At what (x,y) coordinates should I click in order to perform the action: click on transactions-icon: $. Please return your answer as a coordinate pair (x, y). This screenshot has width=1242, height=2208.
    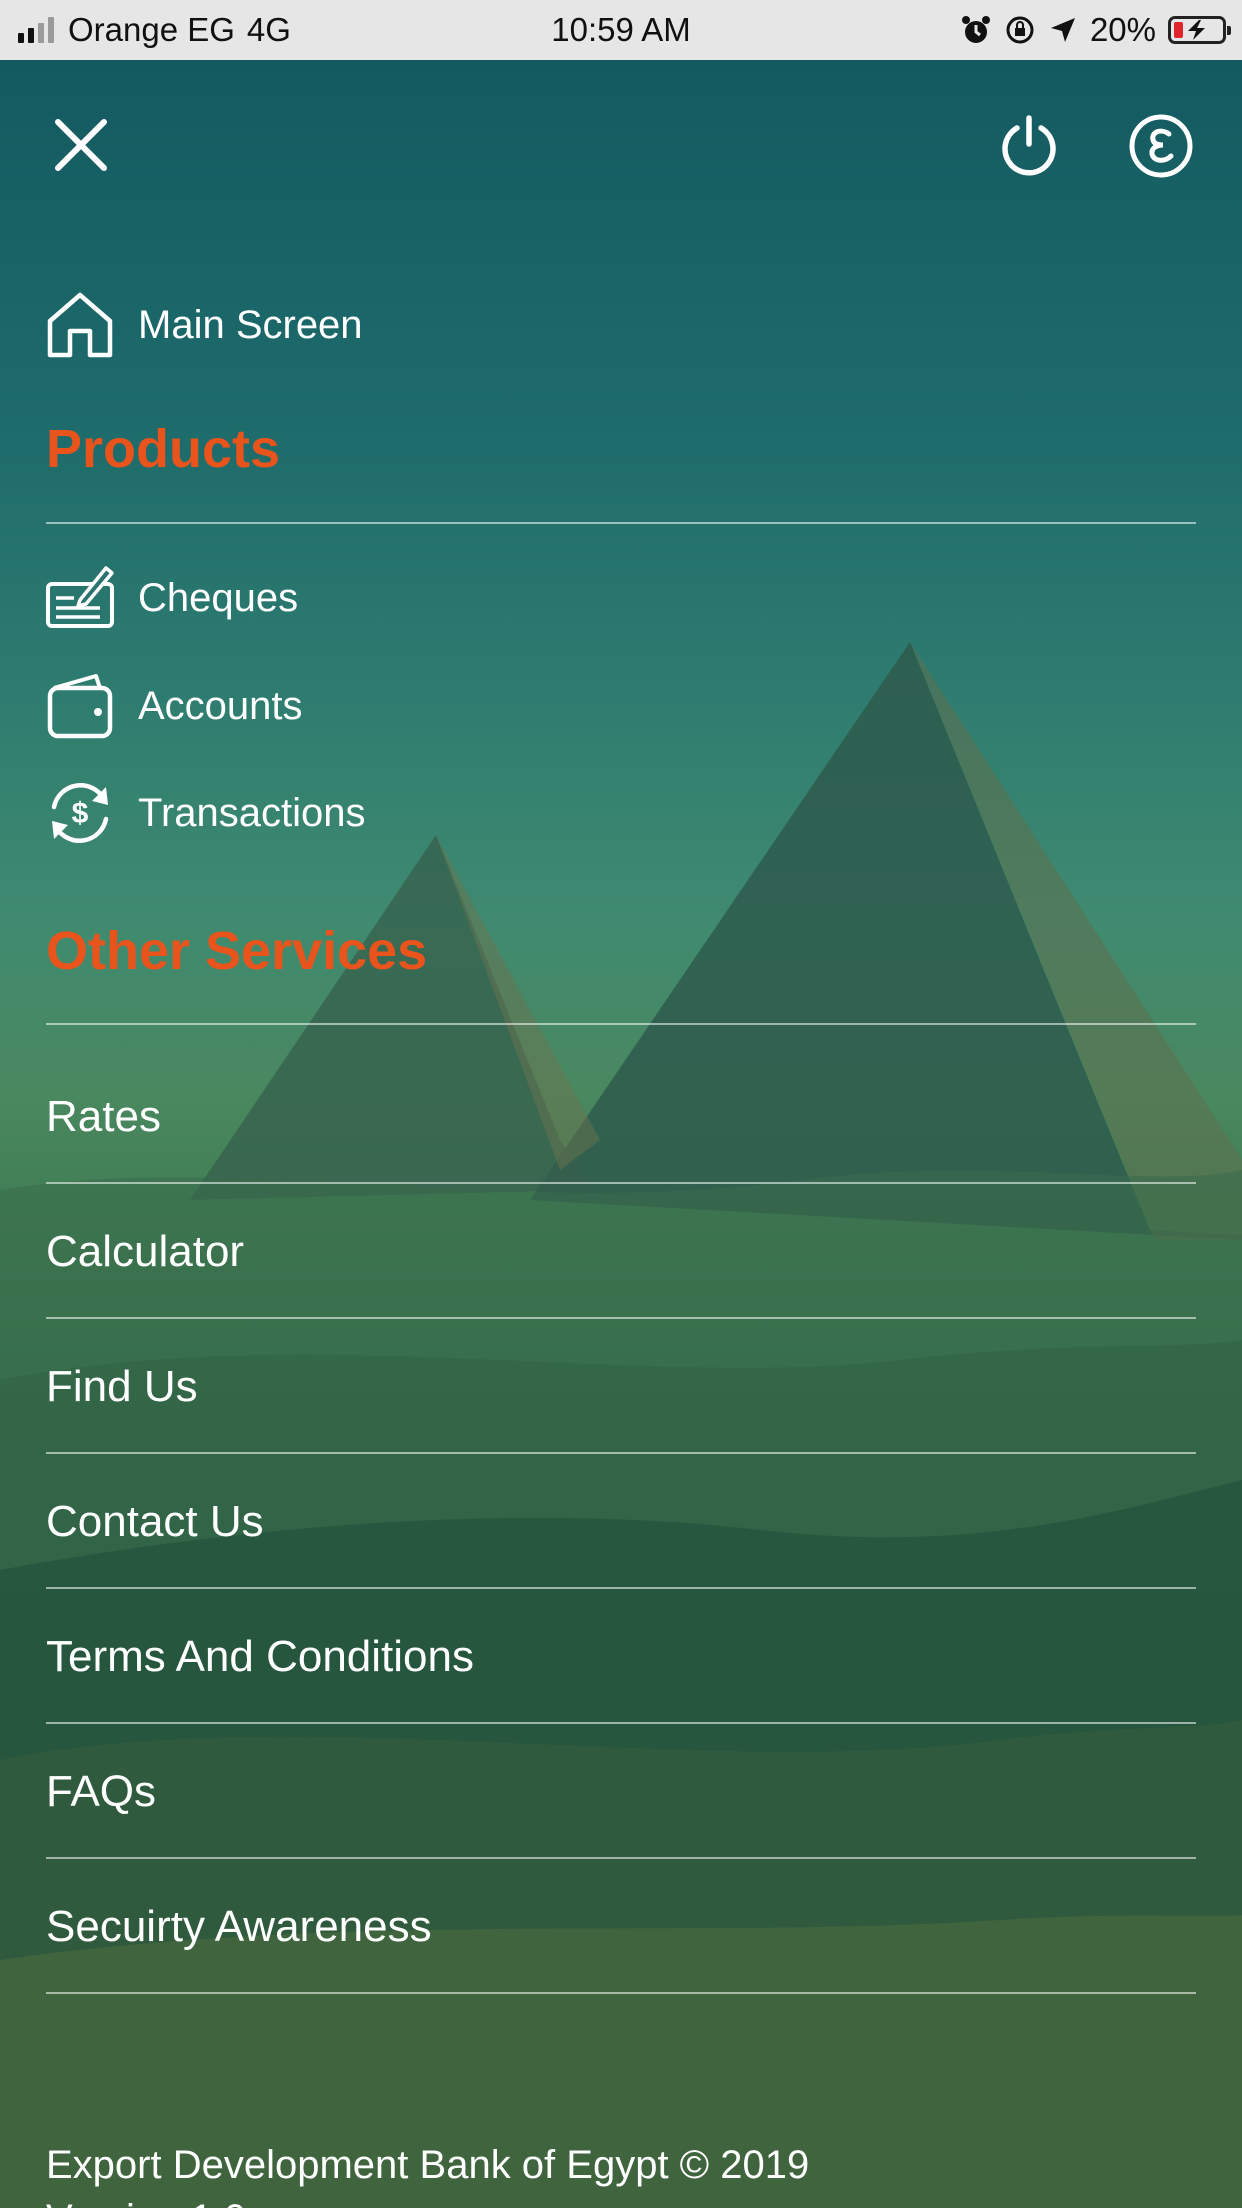
    Looking at the image, I should click on (80, 813).